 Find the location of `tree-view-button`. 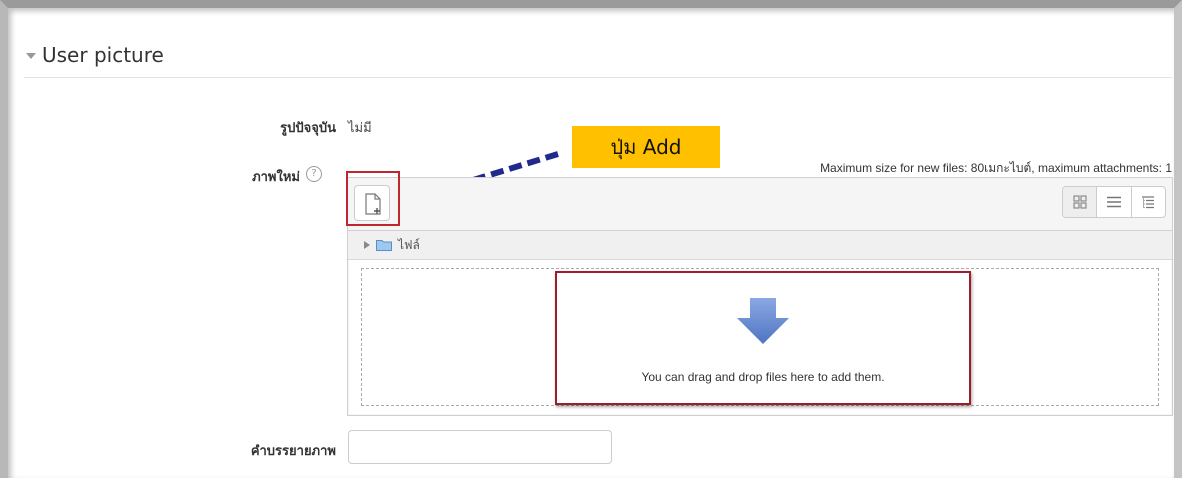

tree-view-button is located at coordinates (1147, 202).